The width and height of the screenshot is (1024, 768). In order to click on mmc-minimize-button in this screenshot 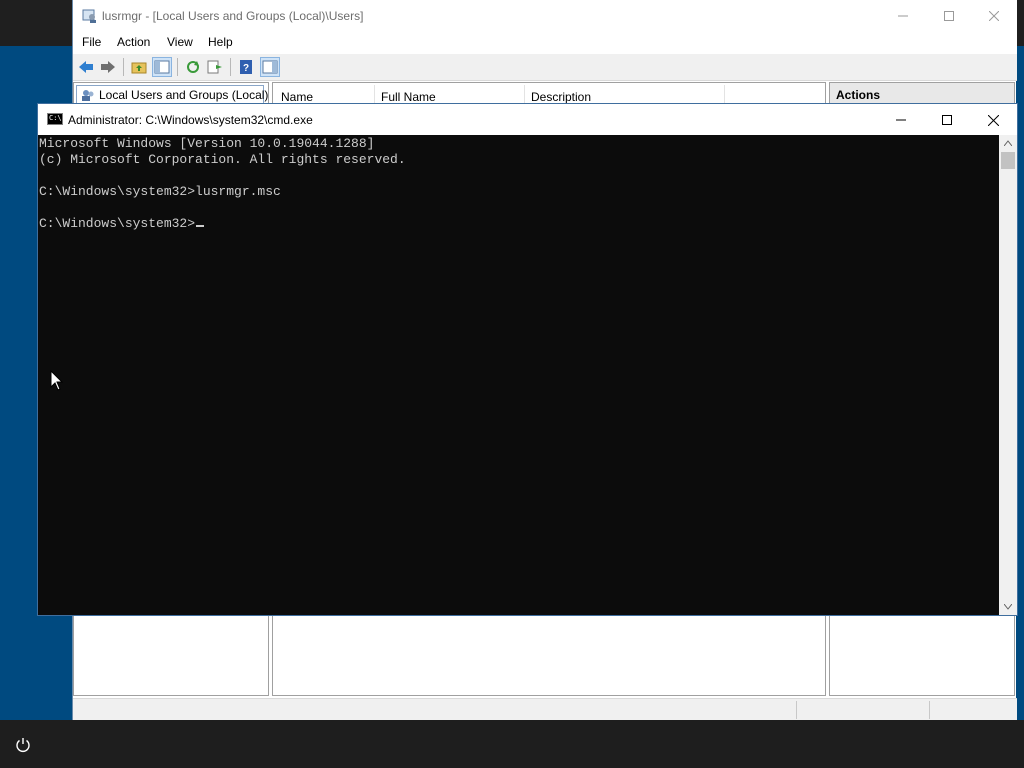, I will do `click(903, 16)`.